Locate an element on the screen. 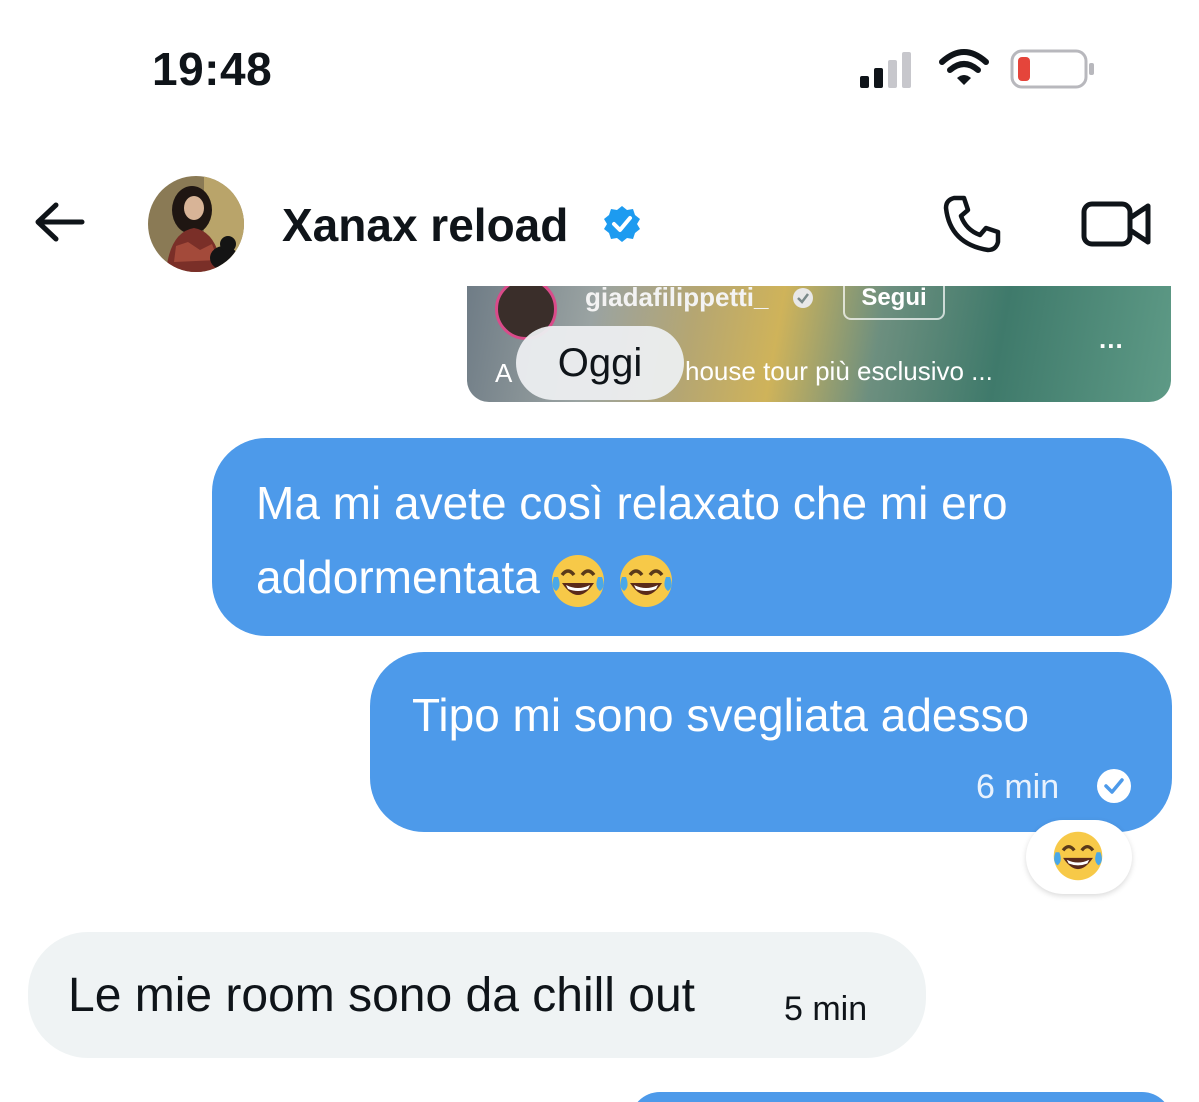 The image size is (1199, 1102). read-check-icon is located at coordinates (1114, 786).